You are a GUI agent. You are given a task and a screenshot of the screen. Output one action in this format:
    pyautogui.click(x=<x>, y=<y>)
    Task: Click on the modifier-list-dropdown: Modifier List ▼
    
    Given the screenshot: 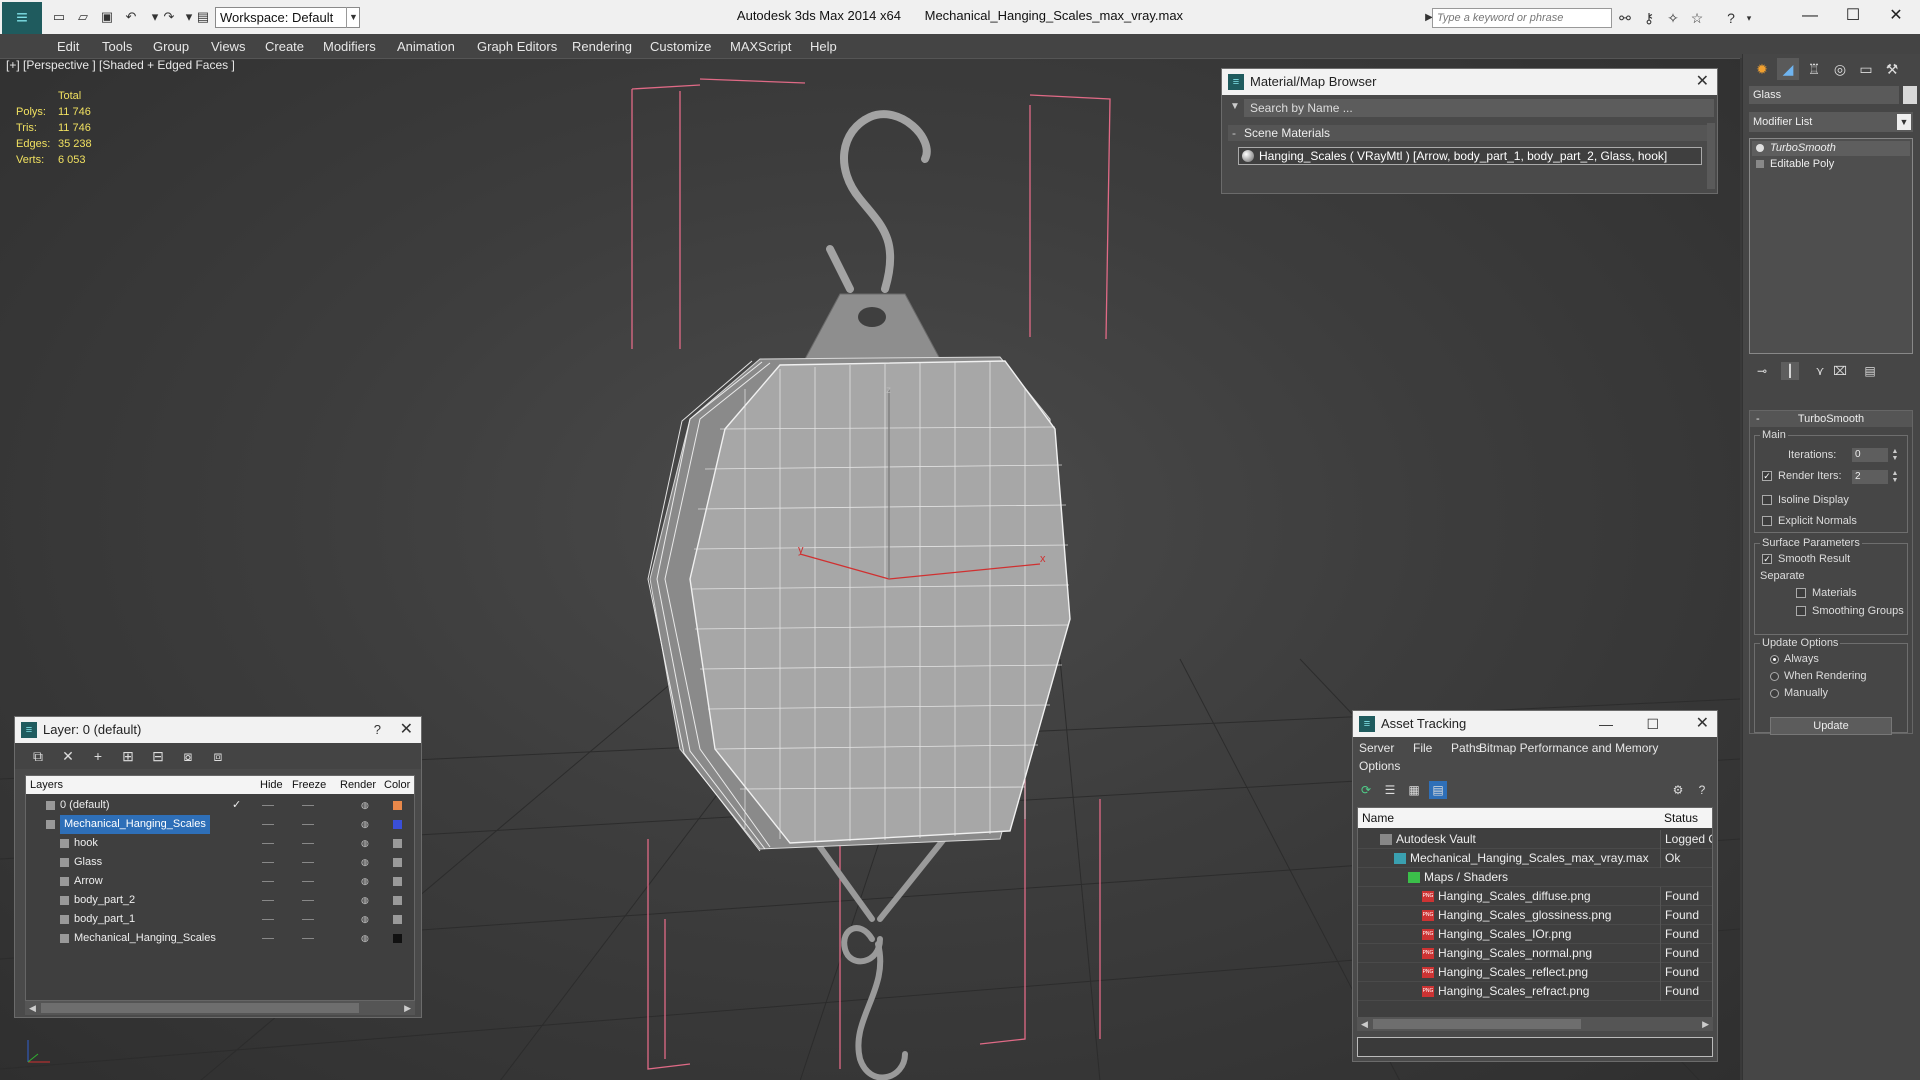 What is the action you would take?
    pyautogui.click(x=1831, y=122)
    